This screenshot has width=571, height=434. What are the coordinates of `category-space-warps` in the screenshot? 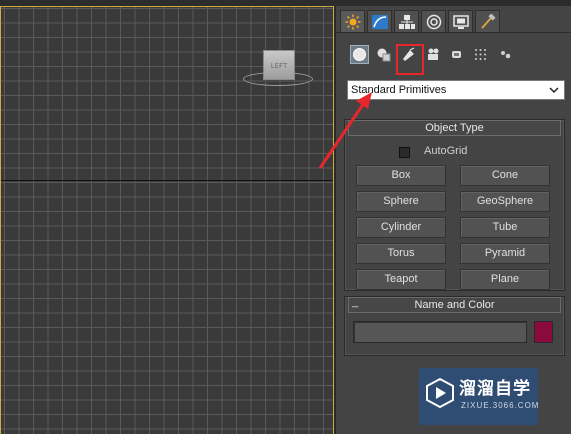 It's located at (480, 54).